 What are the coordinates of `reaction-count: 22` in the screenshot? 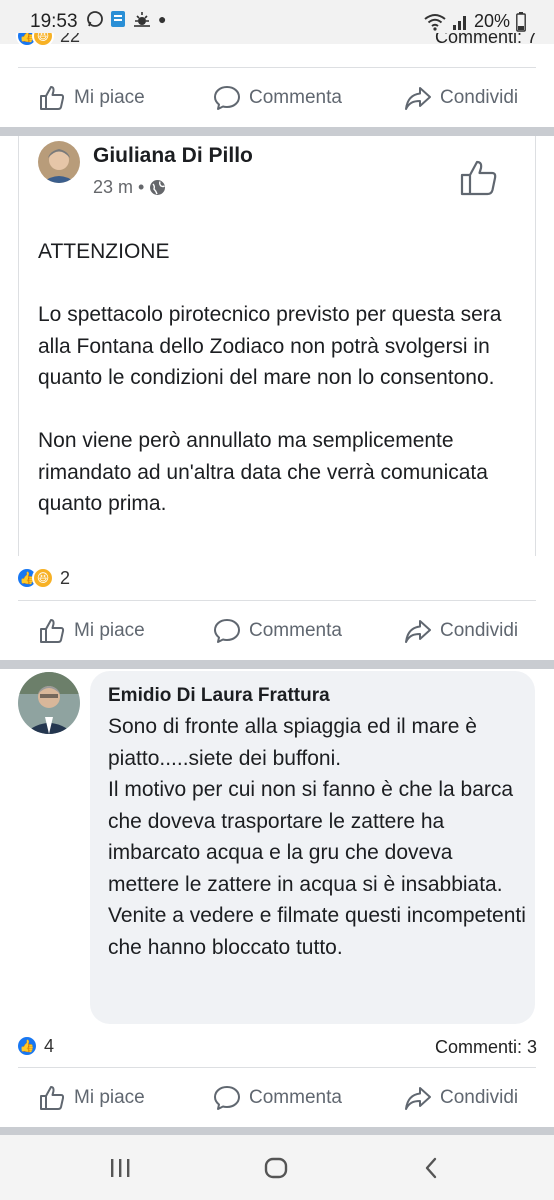 It's located at (70, 39).